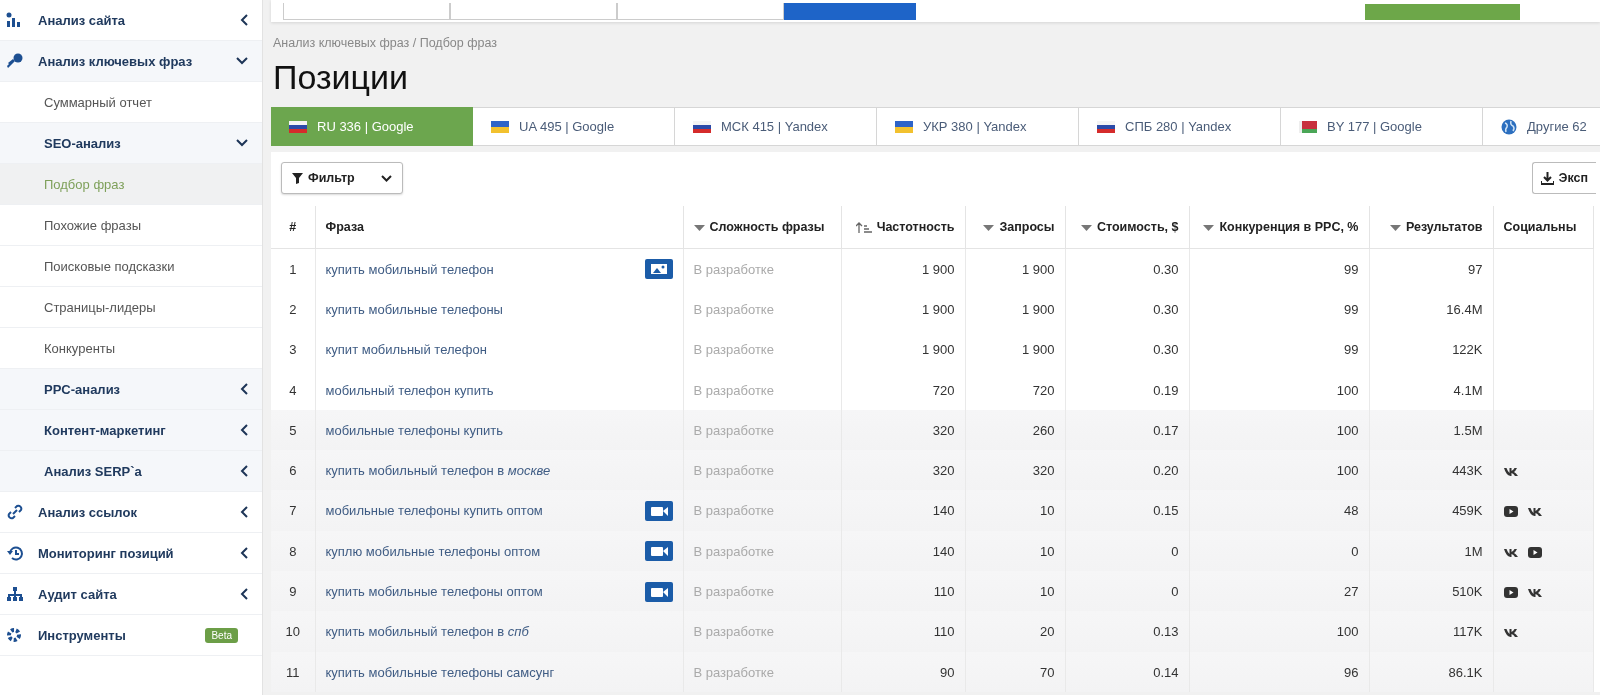 This screenshot has width=1600, height=695. I want to click on table-cell: 10, so click(1015, 591).